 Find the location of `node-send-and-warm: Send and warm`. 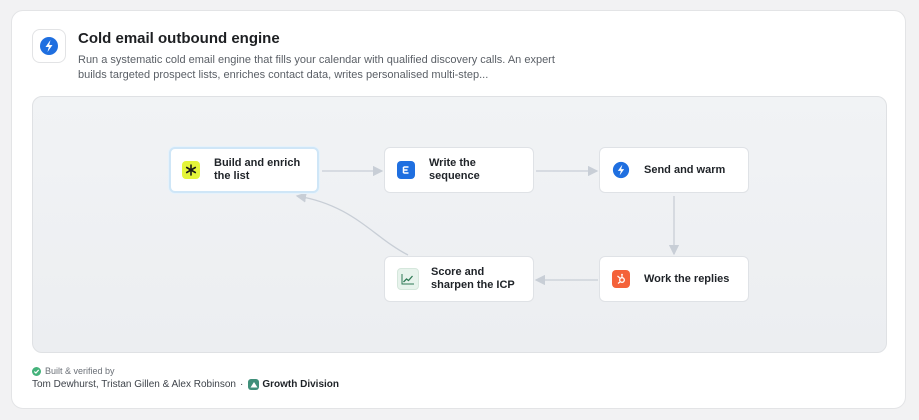

node-send-and-warm: Send and warm is located at coordinates (674, 170).